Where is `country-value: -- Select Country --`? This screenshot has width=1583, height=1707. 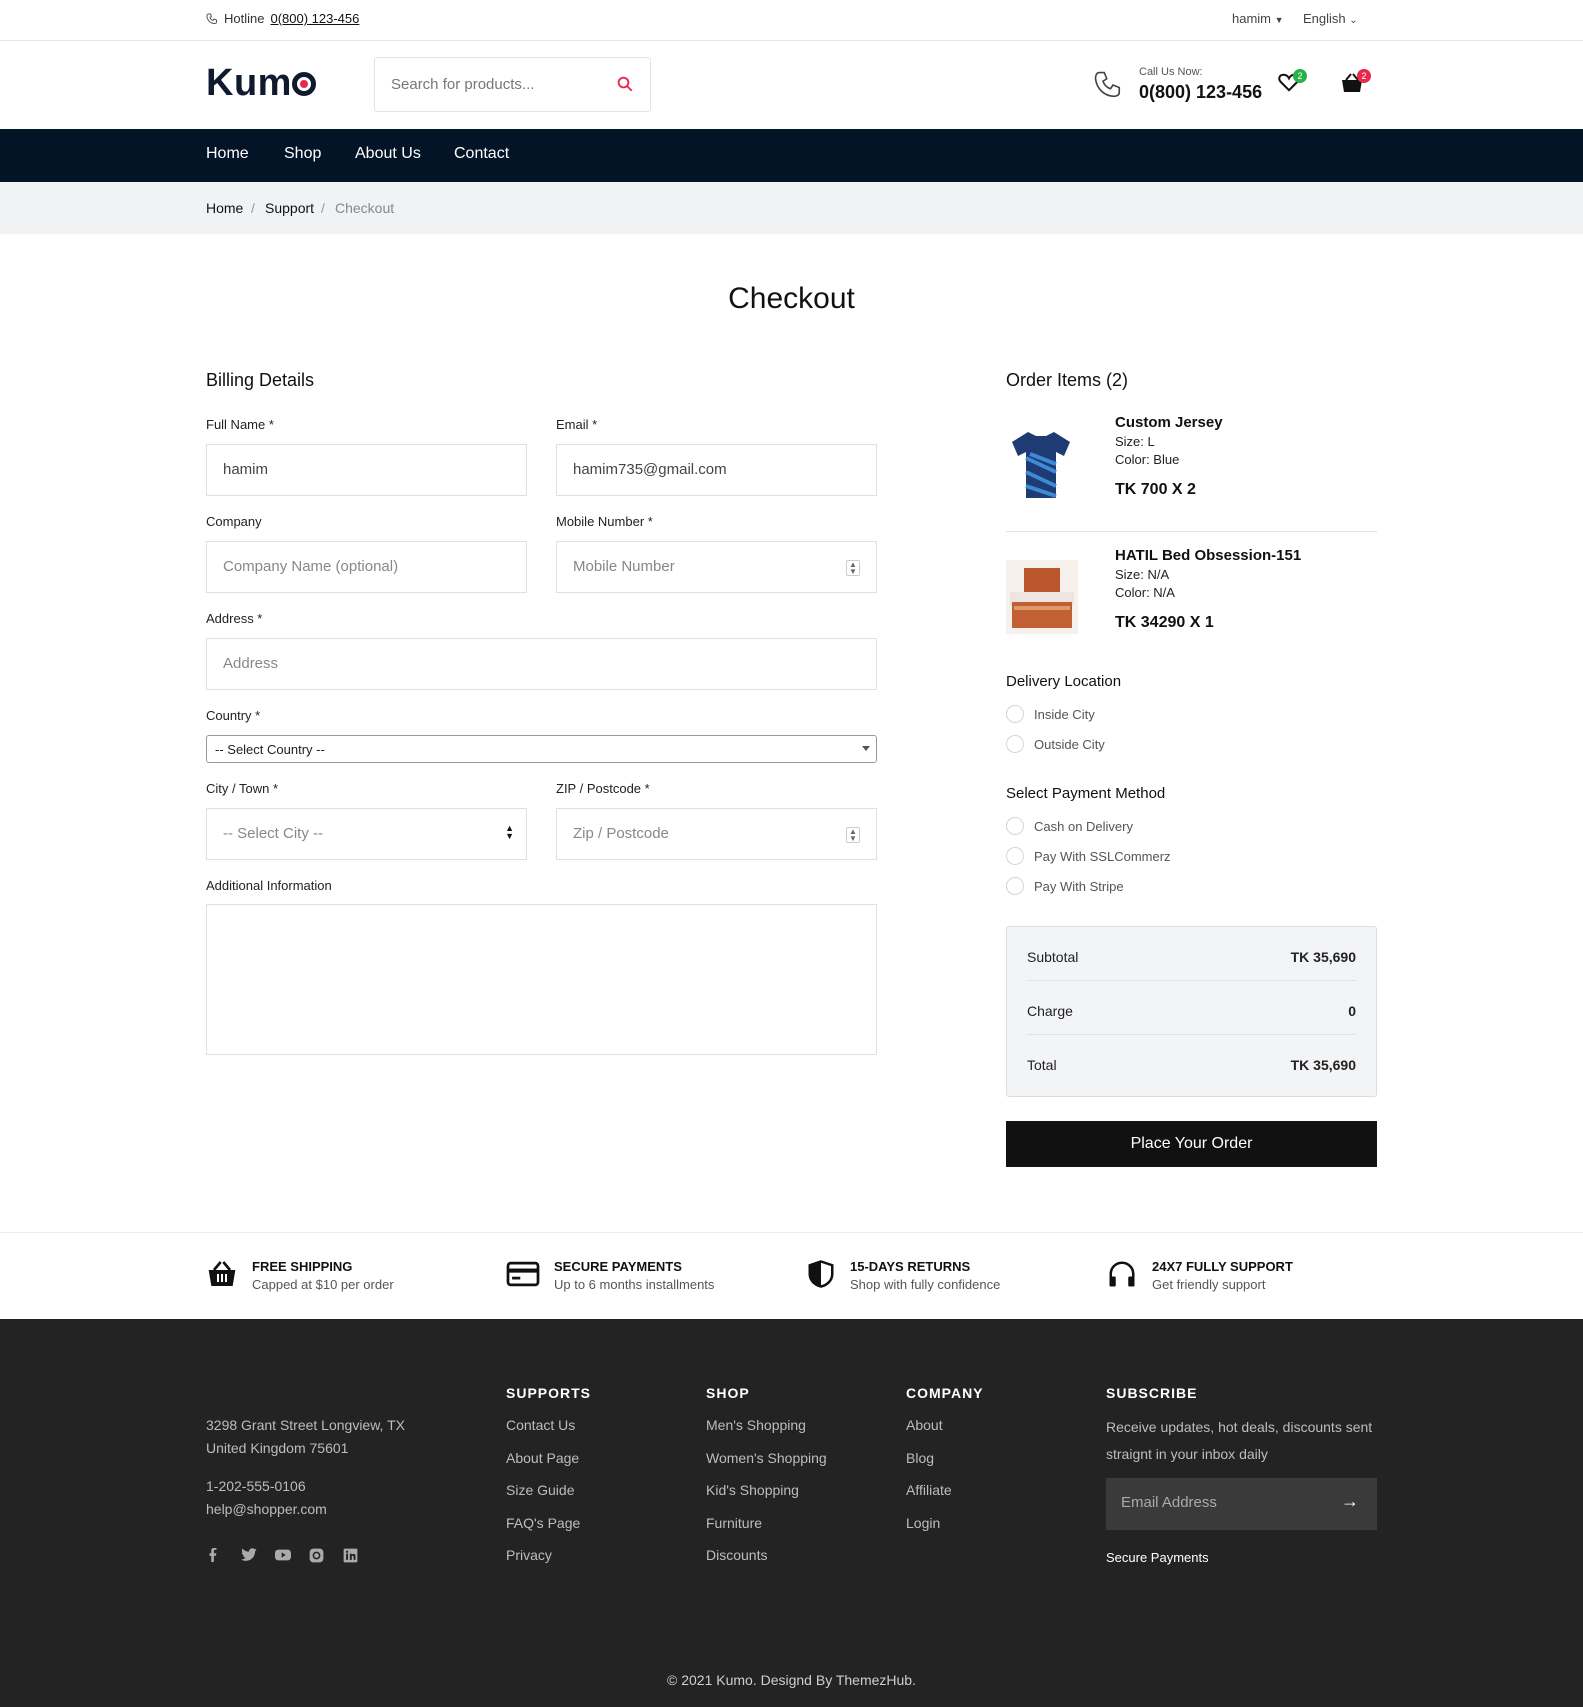
country-value: -- Select Country -- is located at coordinates (270, 749).